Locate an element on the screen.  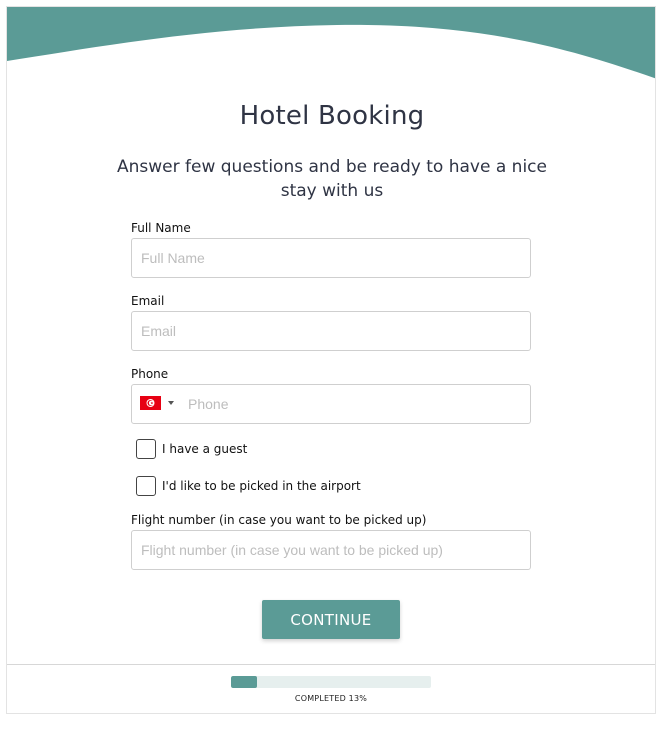
guest-checkbox-row: I have a guest is located at coordinates (191, 449).